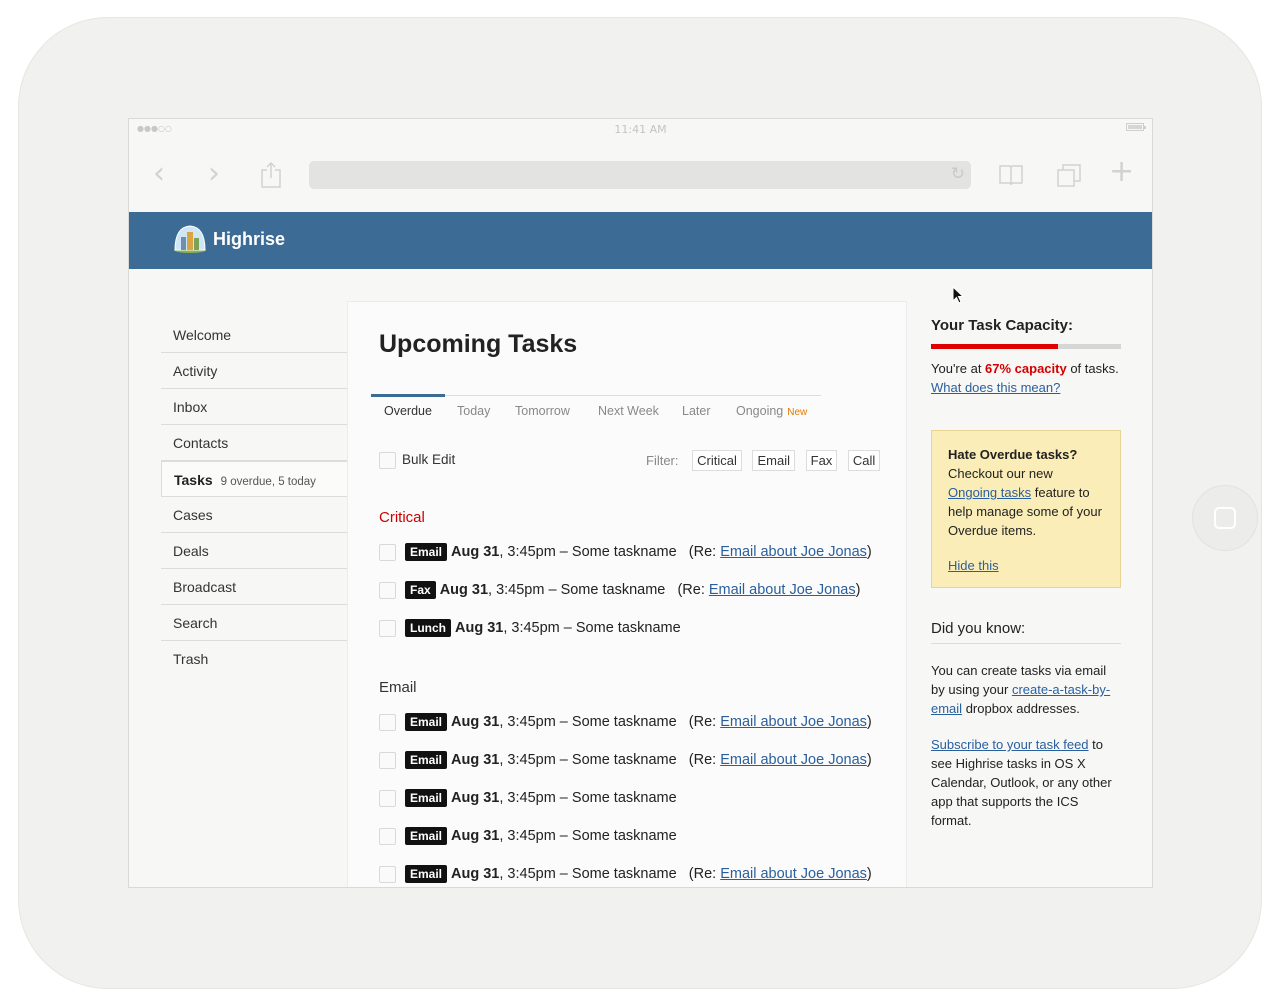 The image size is (1275, 1000). What do you see at coordinates (473, 411) in the screenshot?
I see `tab-today: Today` at bounding box center [473, 411].